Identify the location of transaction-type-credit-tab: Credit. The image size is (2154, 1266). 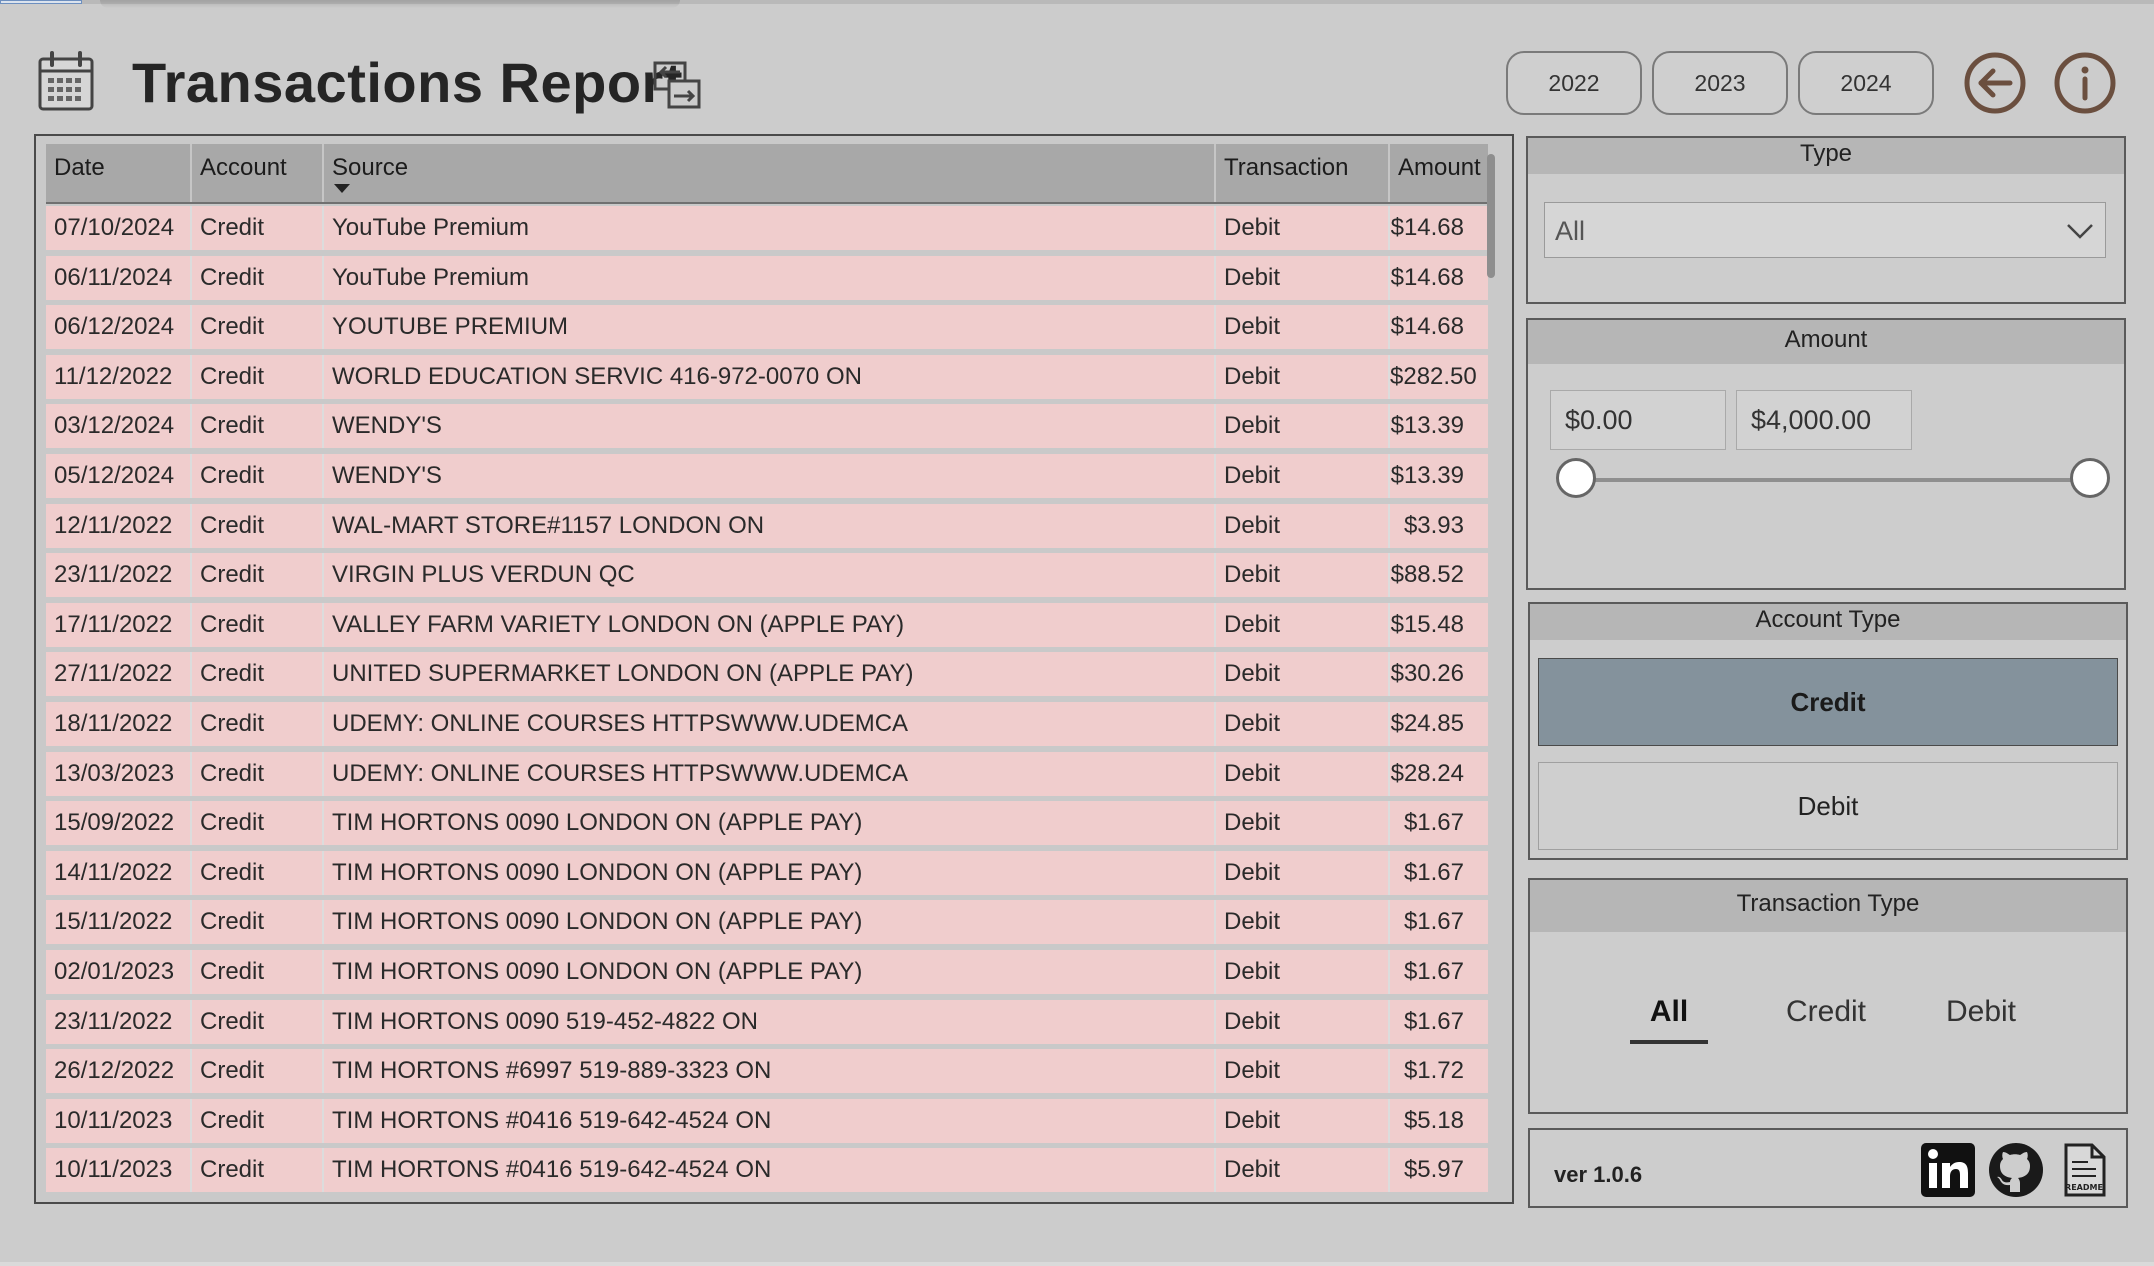
(1826, 1012).